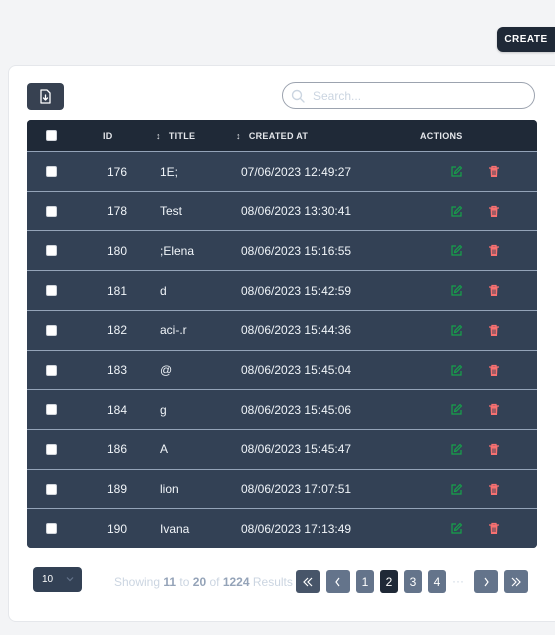  Describe the element at coordinates (108, 135) in the screenshot. I see `header-id: ID` at that location.